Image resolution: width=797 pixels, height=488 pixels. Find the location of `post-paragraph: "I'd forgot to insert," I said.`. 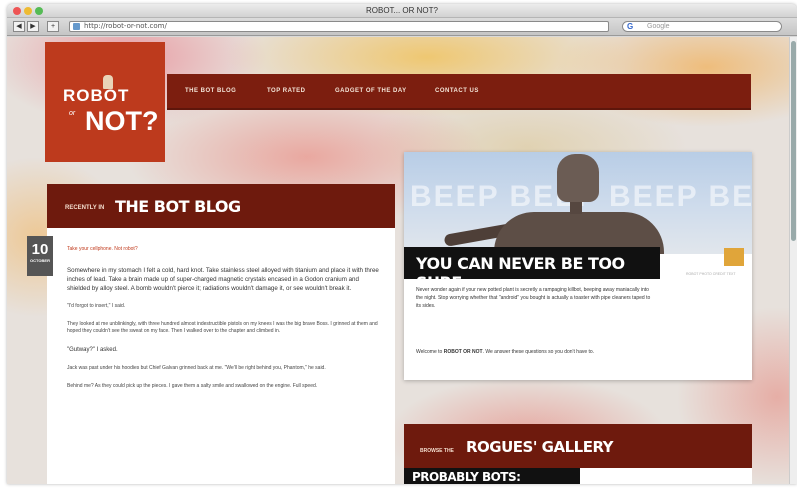

post-paragraph: "I'd forgot to insert," I said. is located at coordinates (96, 306).